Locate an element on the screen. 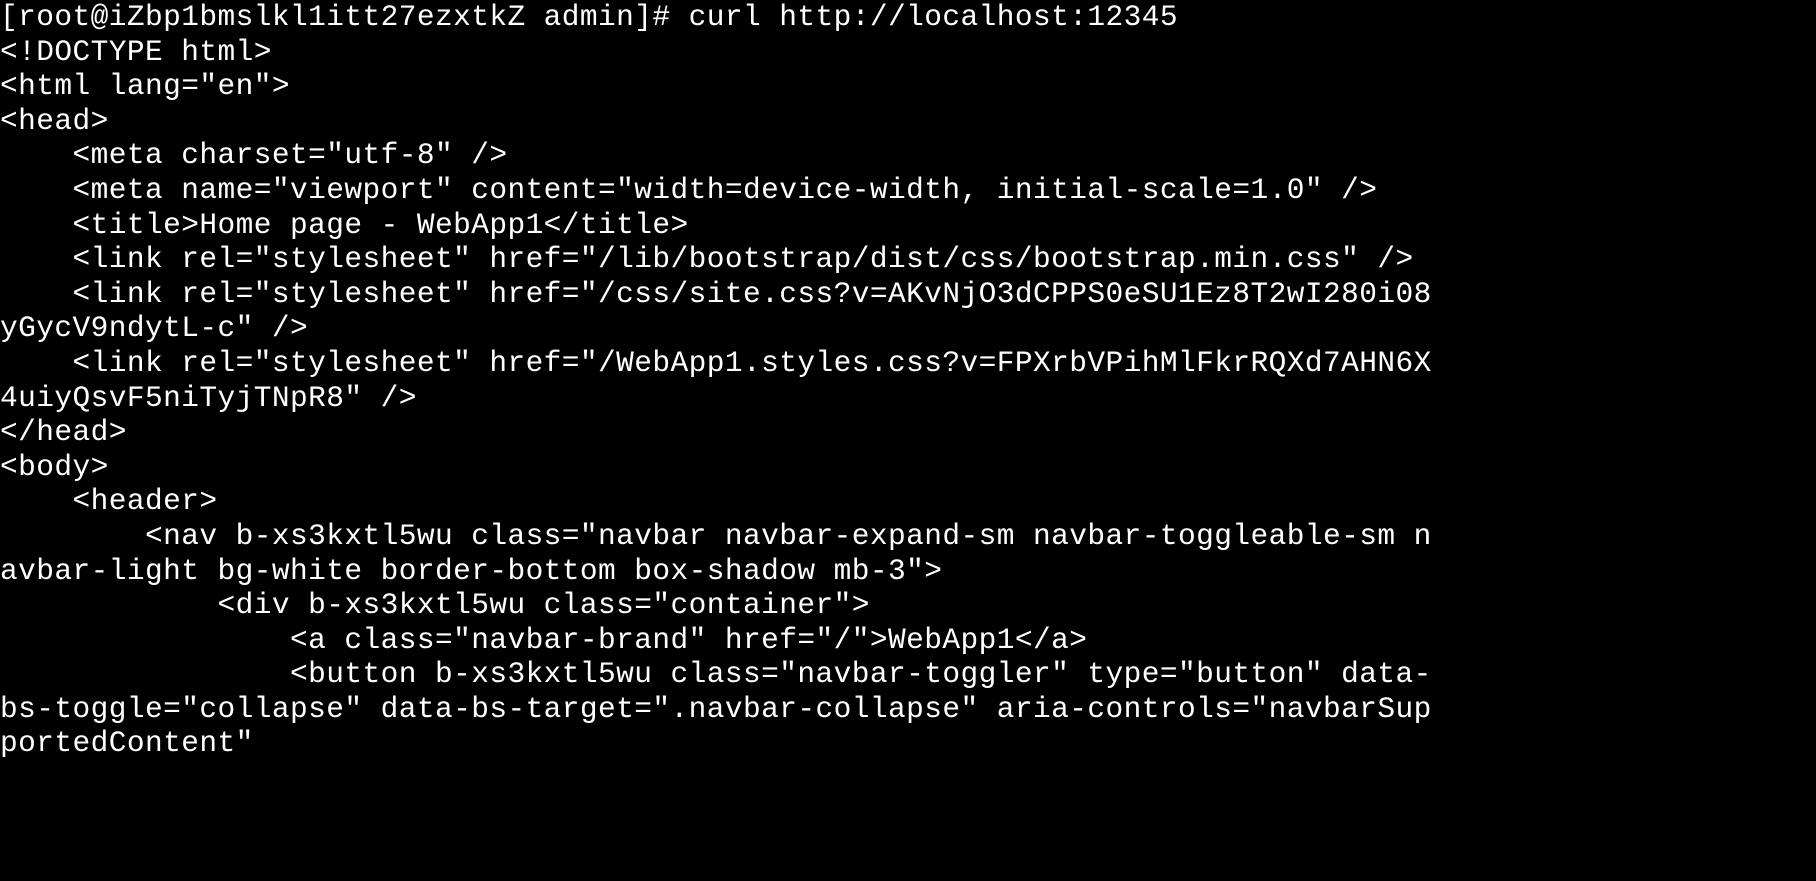 Image resolution: width=1816 pixels, height=881 pixels. terminal-line: <!DOCTYPE html> is located at coordinates (136, 51).